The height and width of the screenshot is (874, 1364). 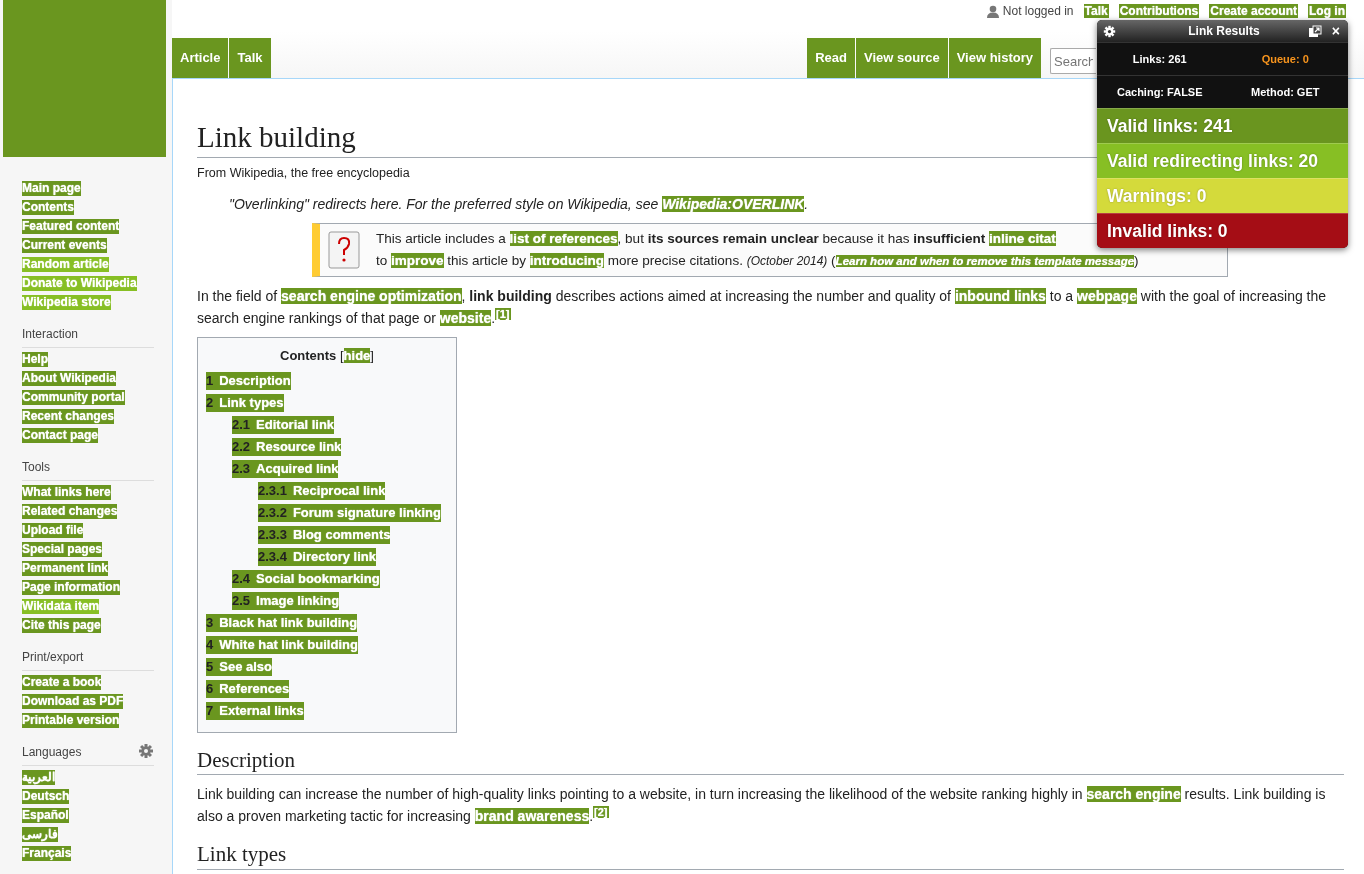 I want to click on link: inline citat, so click(x=1022, y=239).